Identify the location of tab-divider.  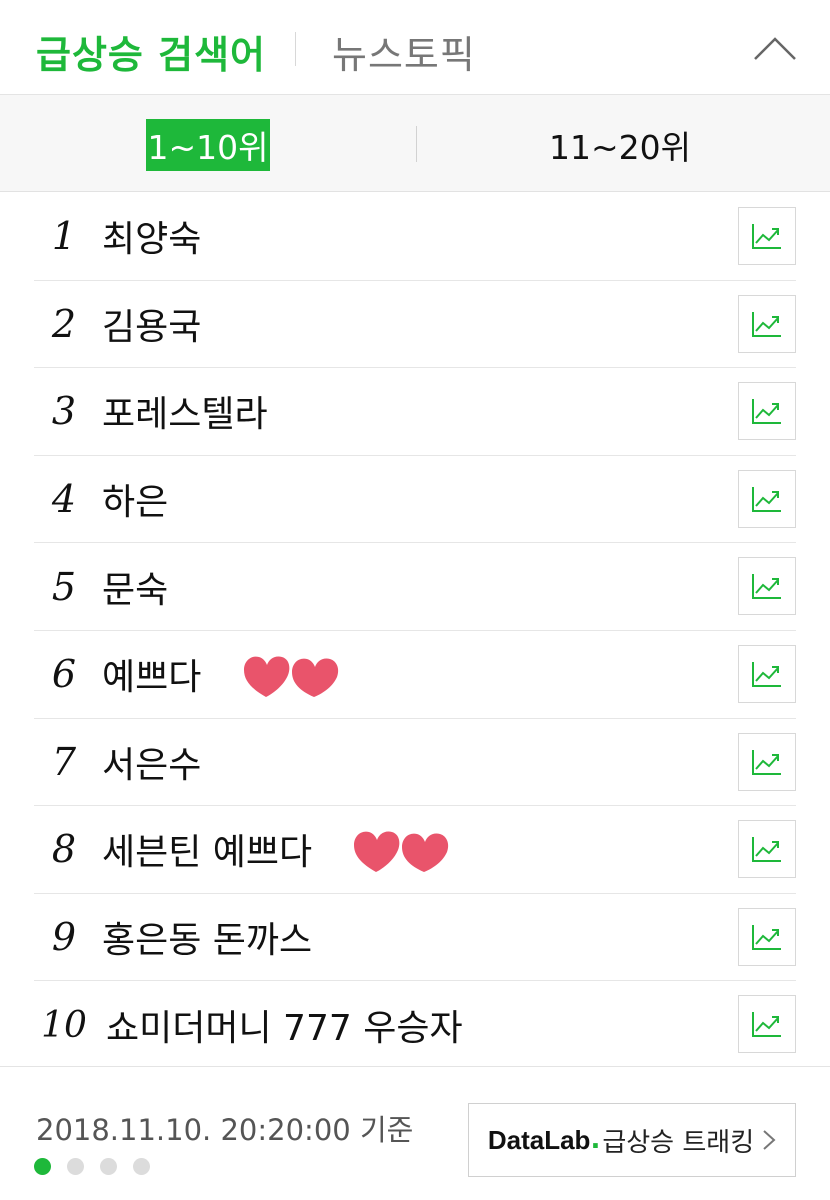
(295, 49).